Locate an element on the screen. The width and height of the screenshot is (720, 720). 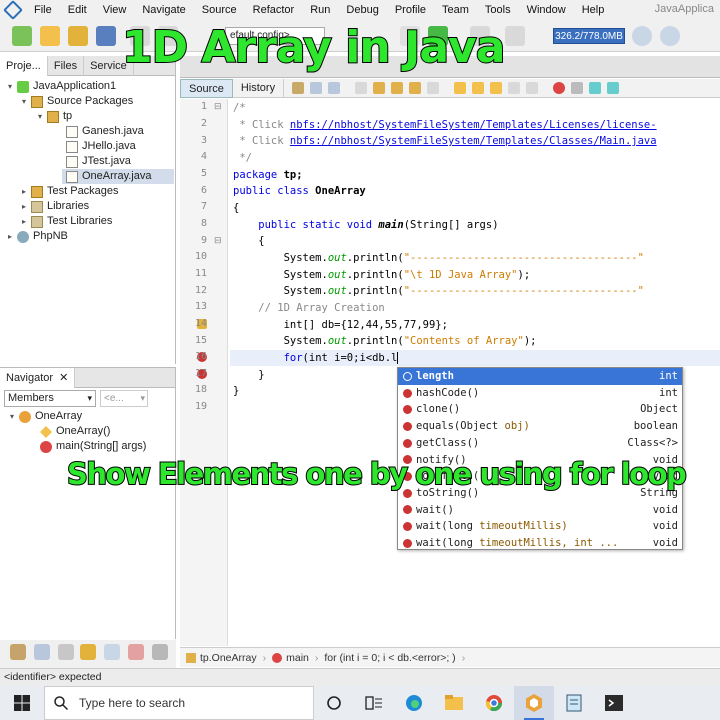
chrome-button is located at coordinates (494, 703).